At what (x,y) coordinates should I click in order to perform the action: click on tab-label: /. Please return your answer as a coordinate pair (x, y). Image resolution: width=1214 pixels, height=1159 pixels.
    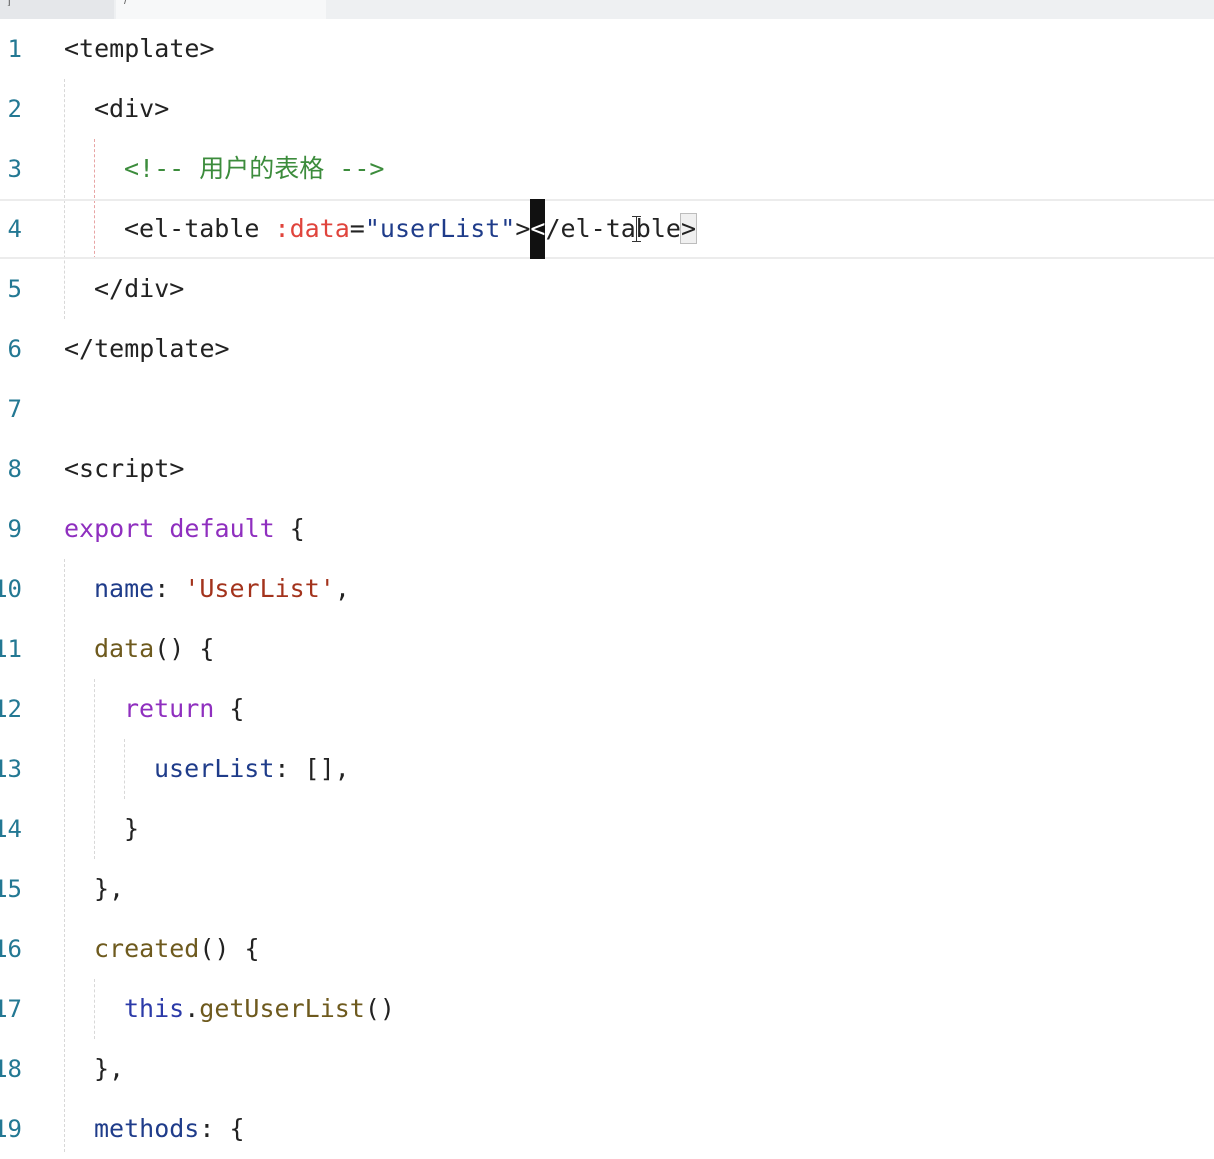
    Looking at the image, I should click on (221, 3).